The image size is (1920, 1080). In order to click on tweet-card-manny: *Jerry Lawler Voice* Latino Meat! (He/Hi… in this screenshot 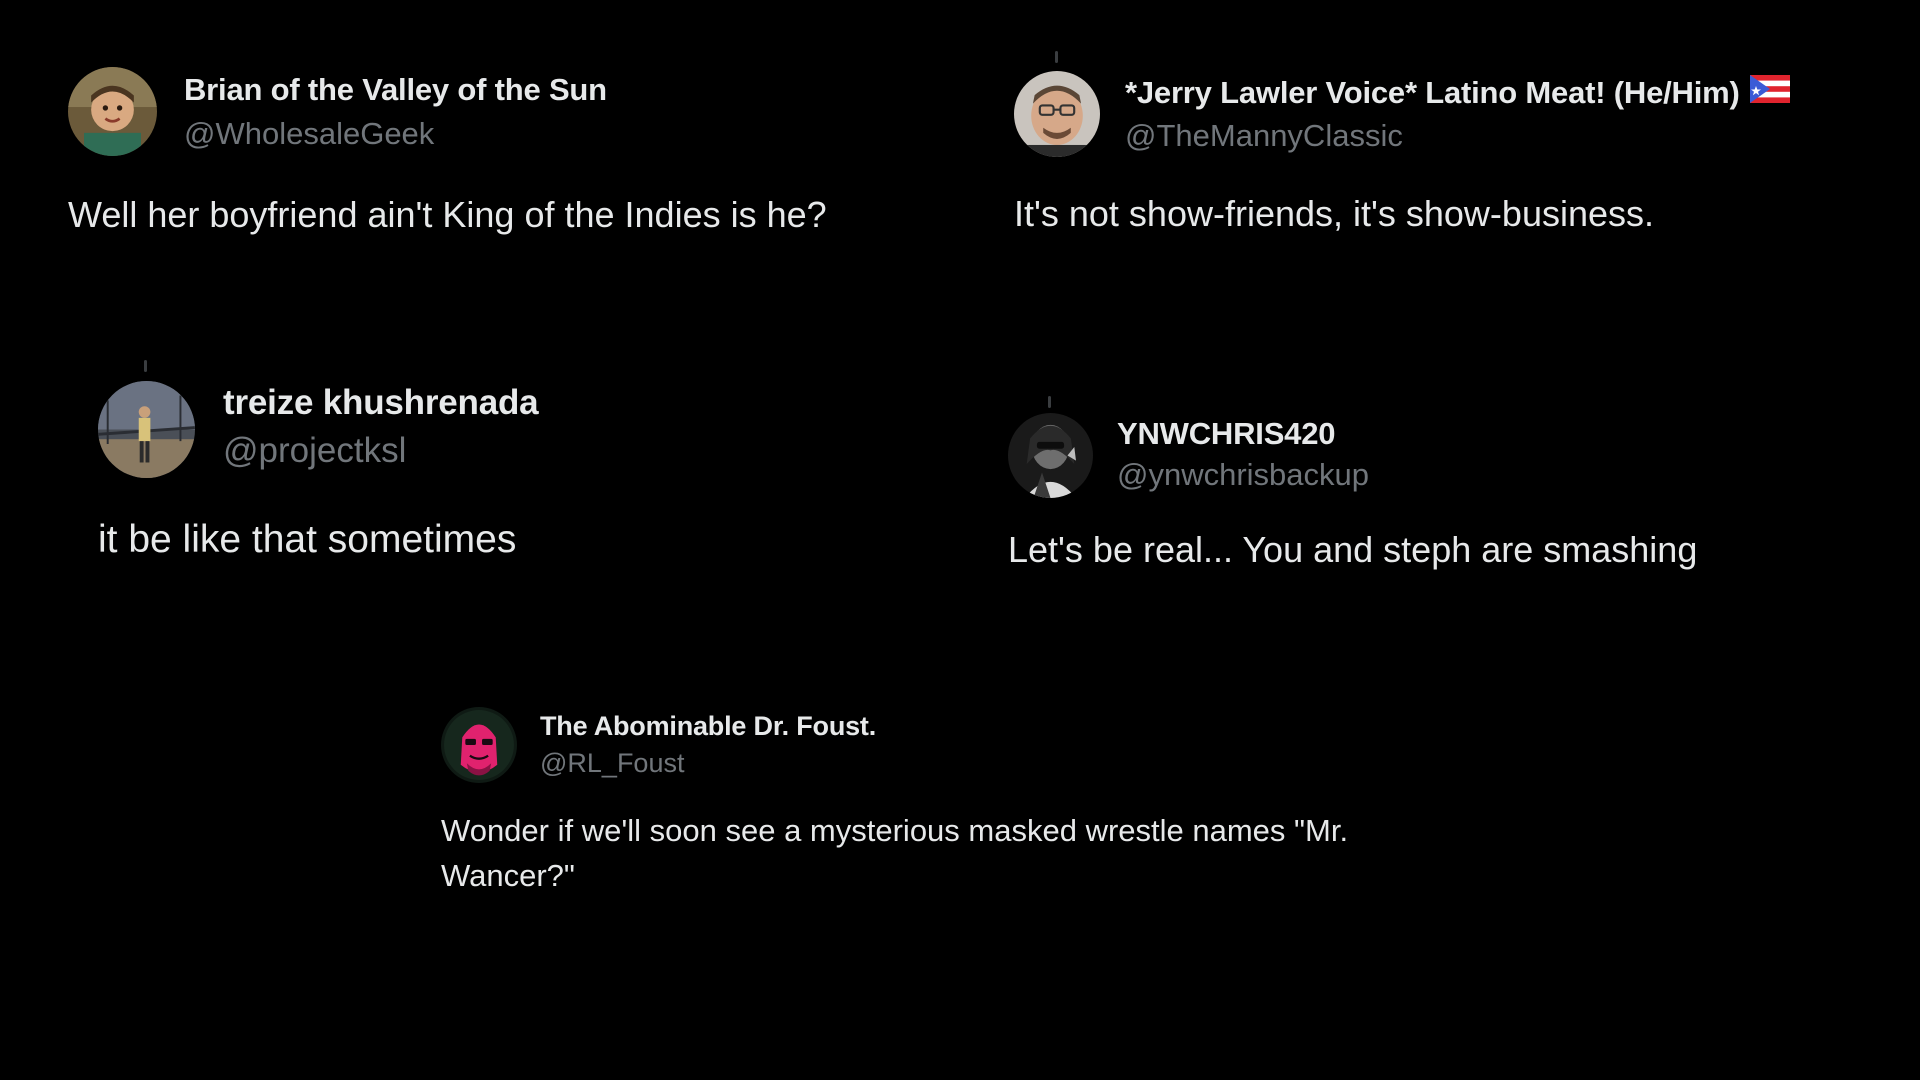, I will do `click(1440, 150)`.